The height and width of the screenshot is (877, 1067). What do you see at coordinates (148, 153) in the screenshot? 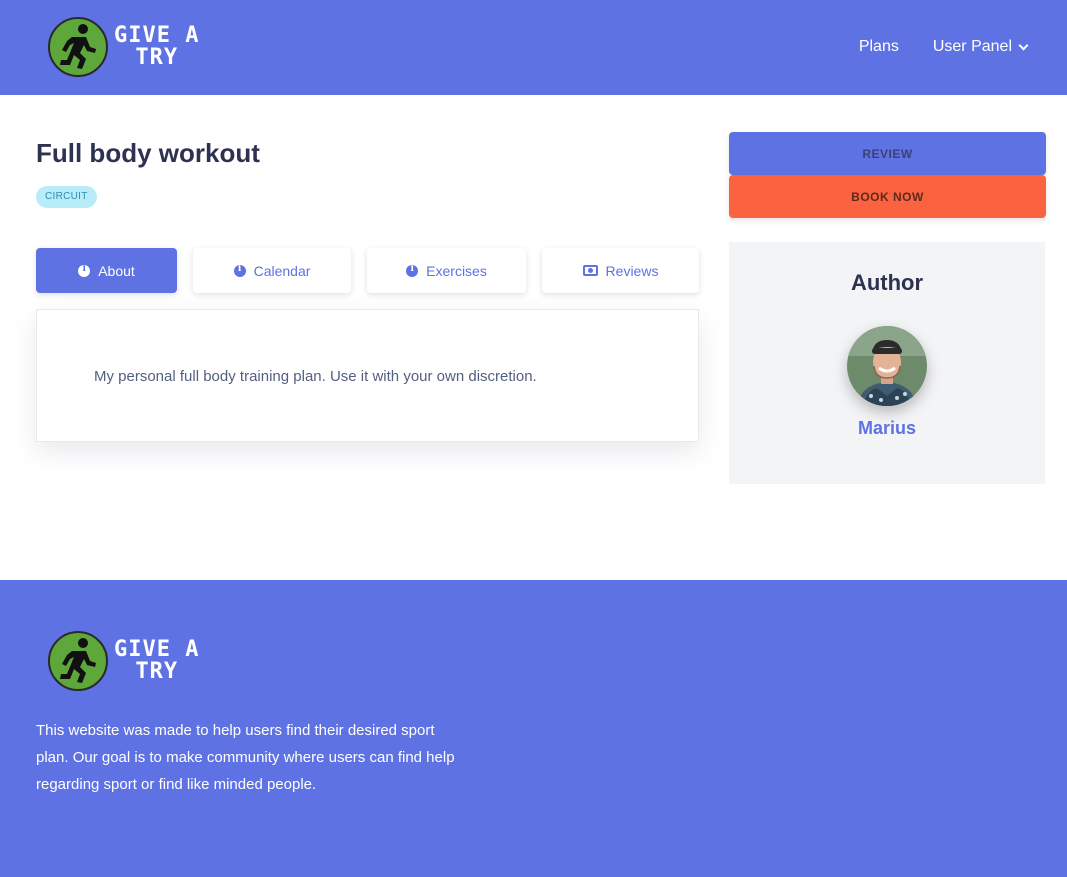
I see `page-title: Full body workout` at bounding box center [148, 153].